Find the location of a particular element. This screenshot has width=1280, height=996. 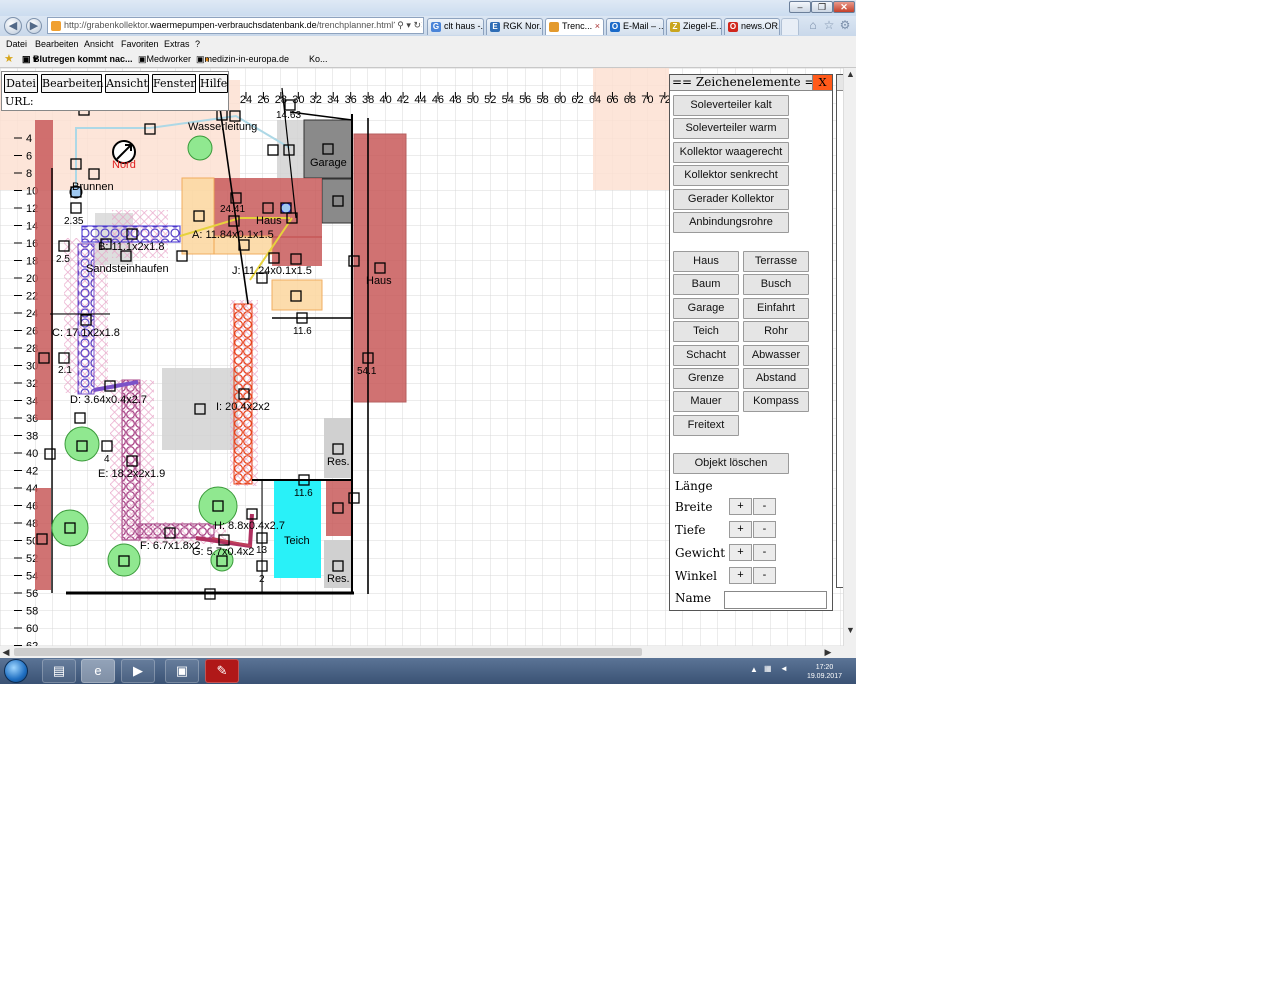

terrasse-button: Terrasse is located at coordinates (776, 261).